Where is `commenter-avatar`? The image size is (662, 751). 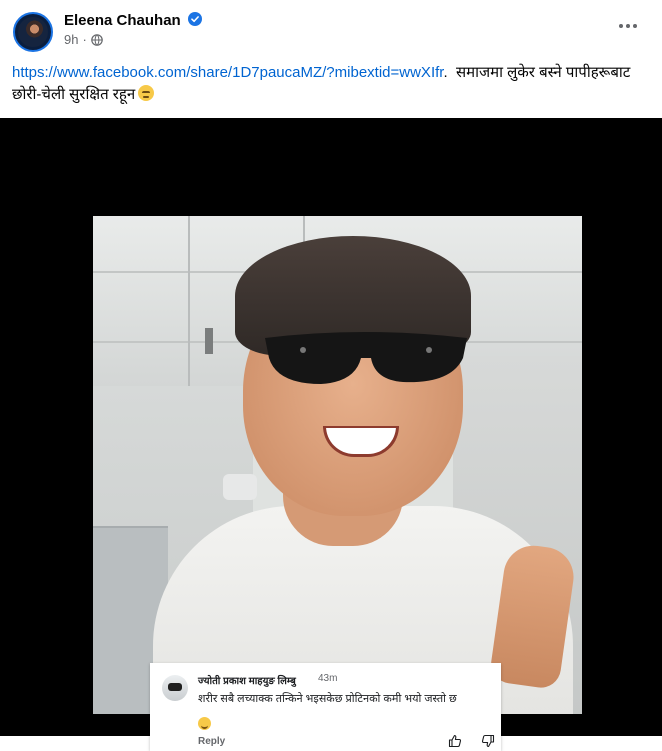 commenter-avatar is located at coordinates (175, 688).